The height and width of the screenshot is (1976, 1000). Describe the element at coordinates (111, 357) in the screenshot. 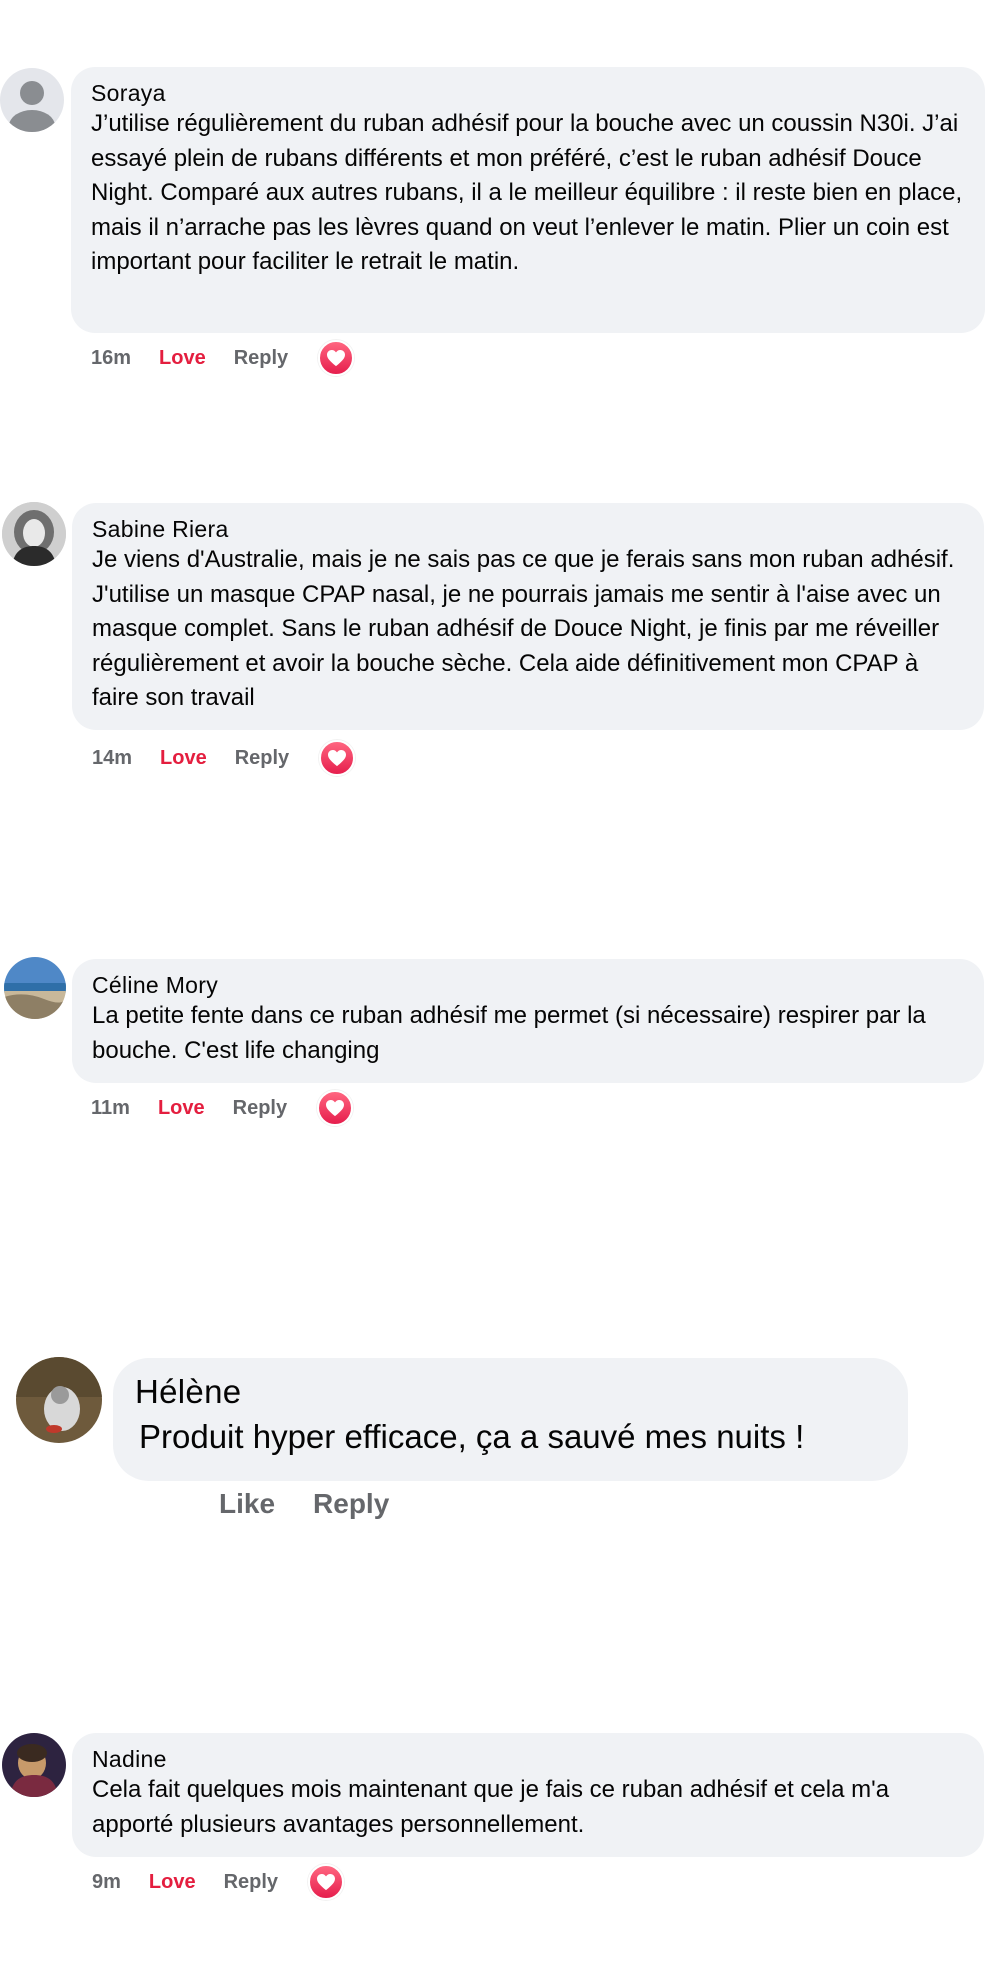

I see `comment-time: 16m` at that location.